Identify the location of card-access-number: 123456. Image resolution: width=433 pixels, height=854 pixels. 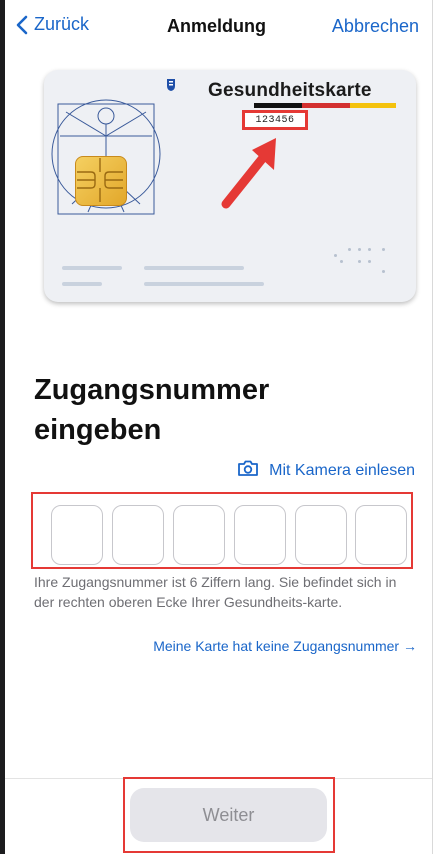
(275, 120).